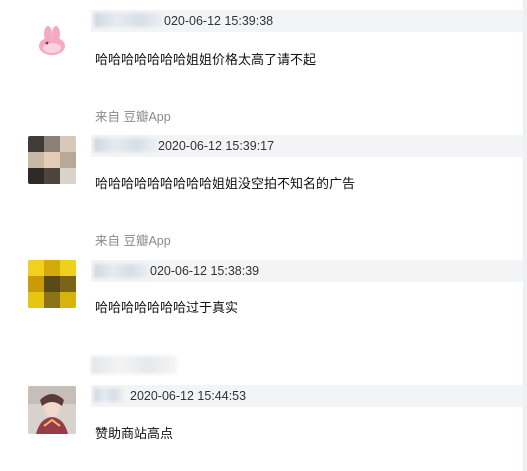 This screenshot has height=471, width=527. What do you see at coordinates (52, 410) in the screenshot?
I see `costume-person-avatar-icon` at bounding box center [52, 410].